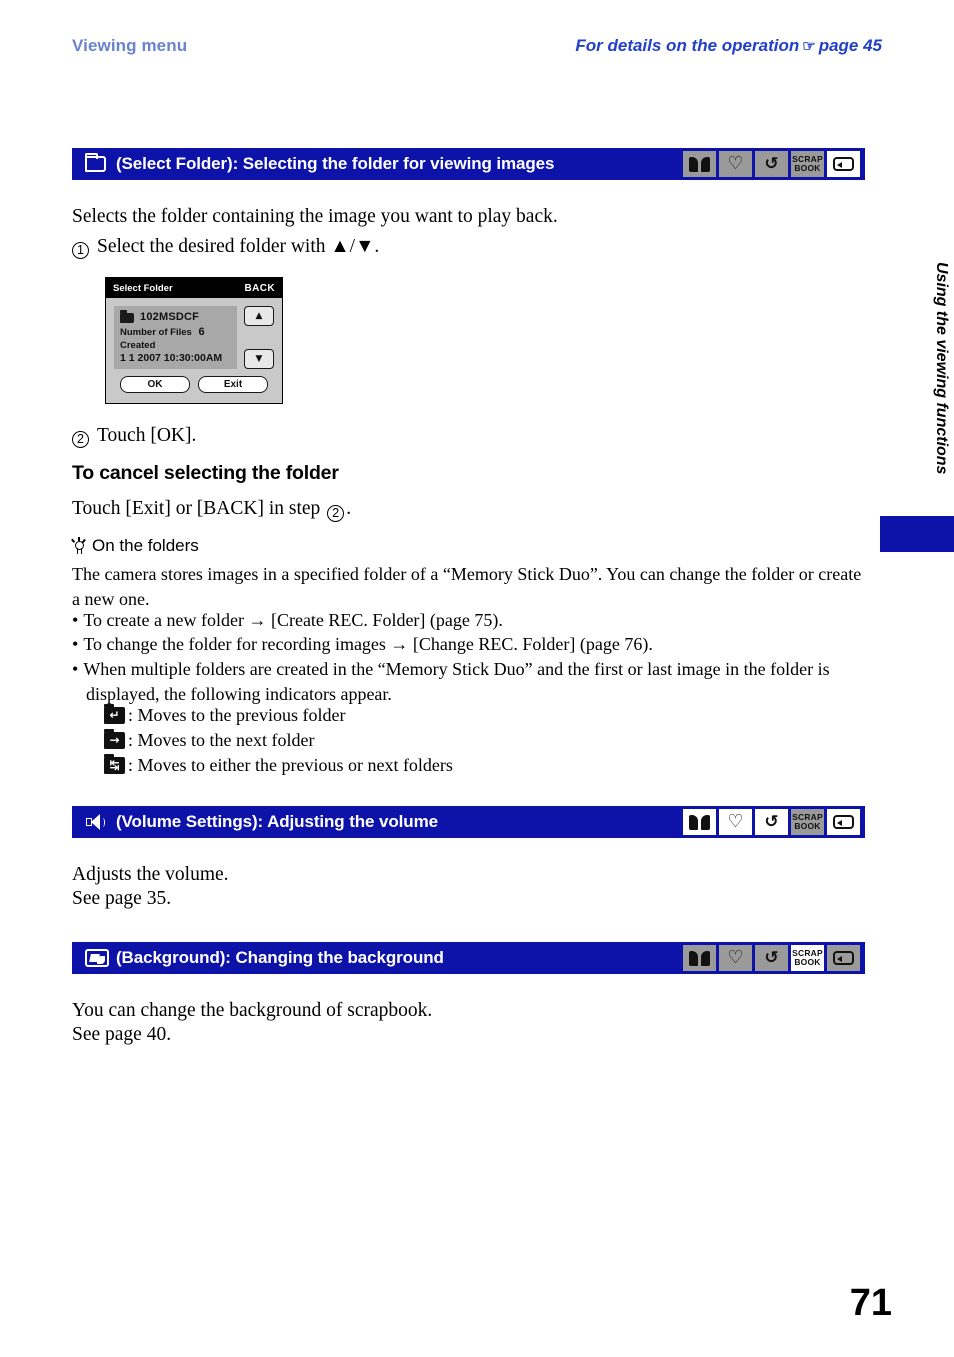 The height and width of the screenshot is (1357, 954). What do you see at coordinates (259, 337) in the screenshot?
I see `folder-scroll-arrows: ▲ ▼` at bounding box center [259, 337].